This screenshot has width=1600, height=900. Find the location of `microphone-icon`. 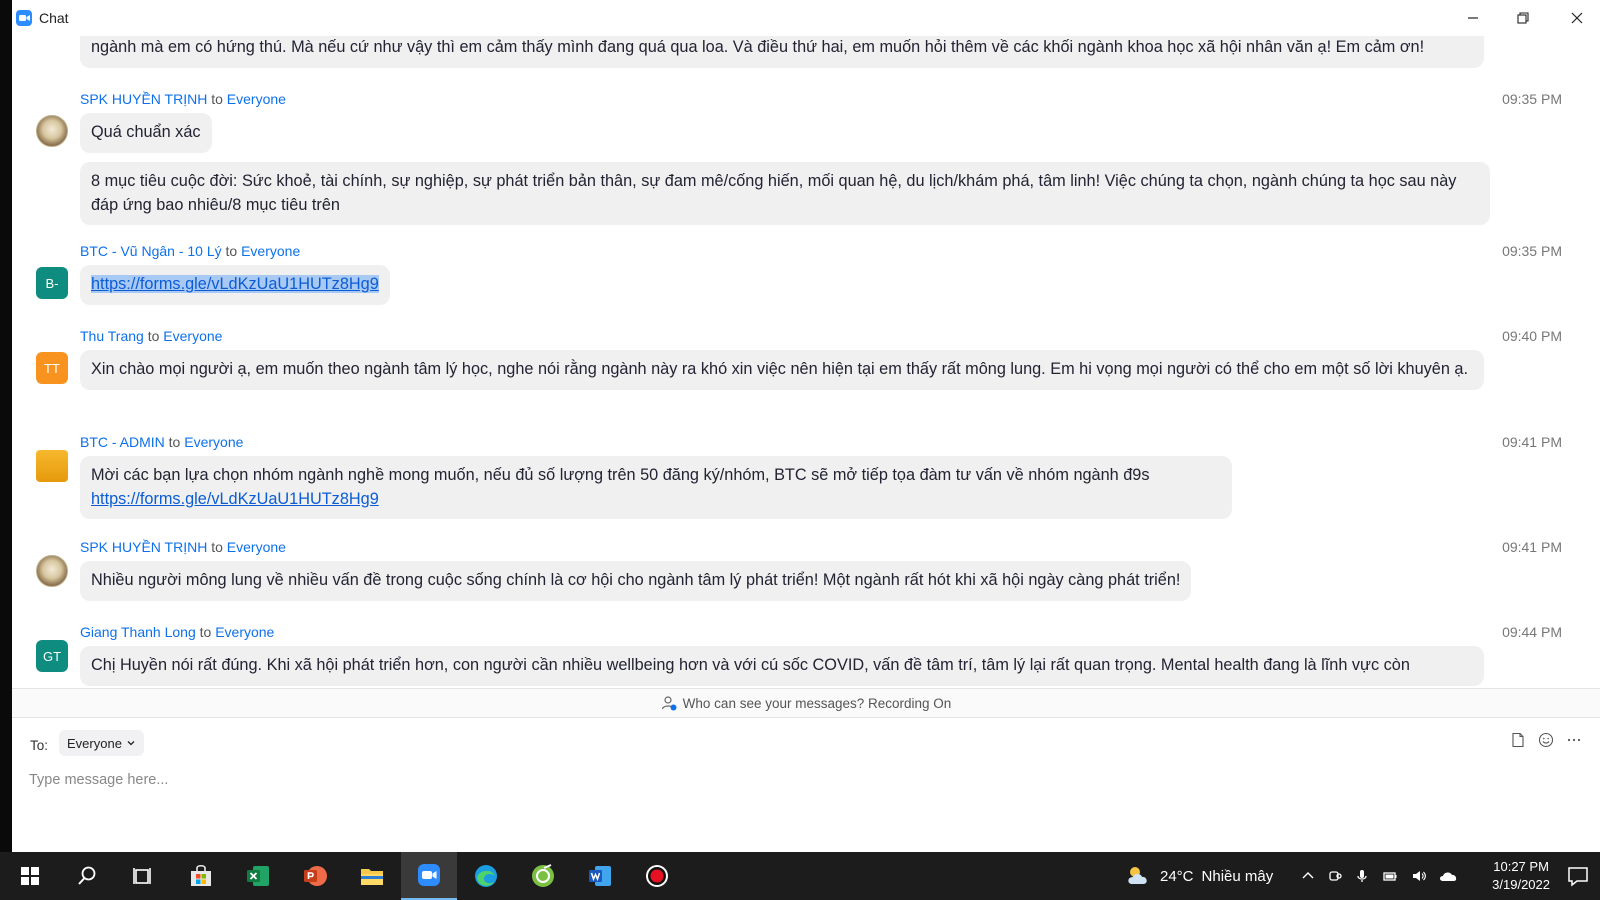

microphone-icon is located at coordinates (1362, 876).